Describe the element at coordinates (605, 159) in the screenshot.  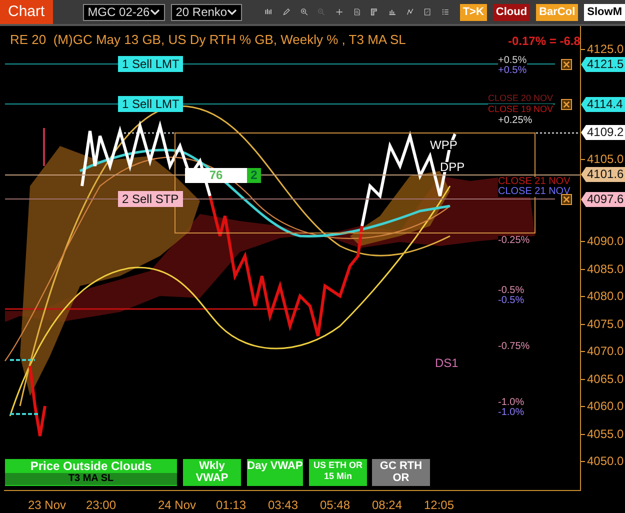
I see `axis-price-label: 4105.0` at that location.